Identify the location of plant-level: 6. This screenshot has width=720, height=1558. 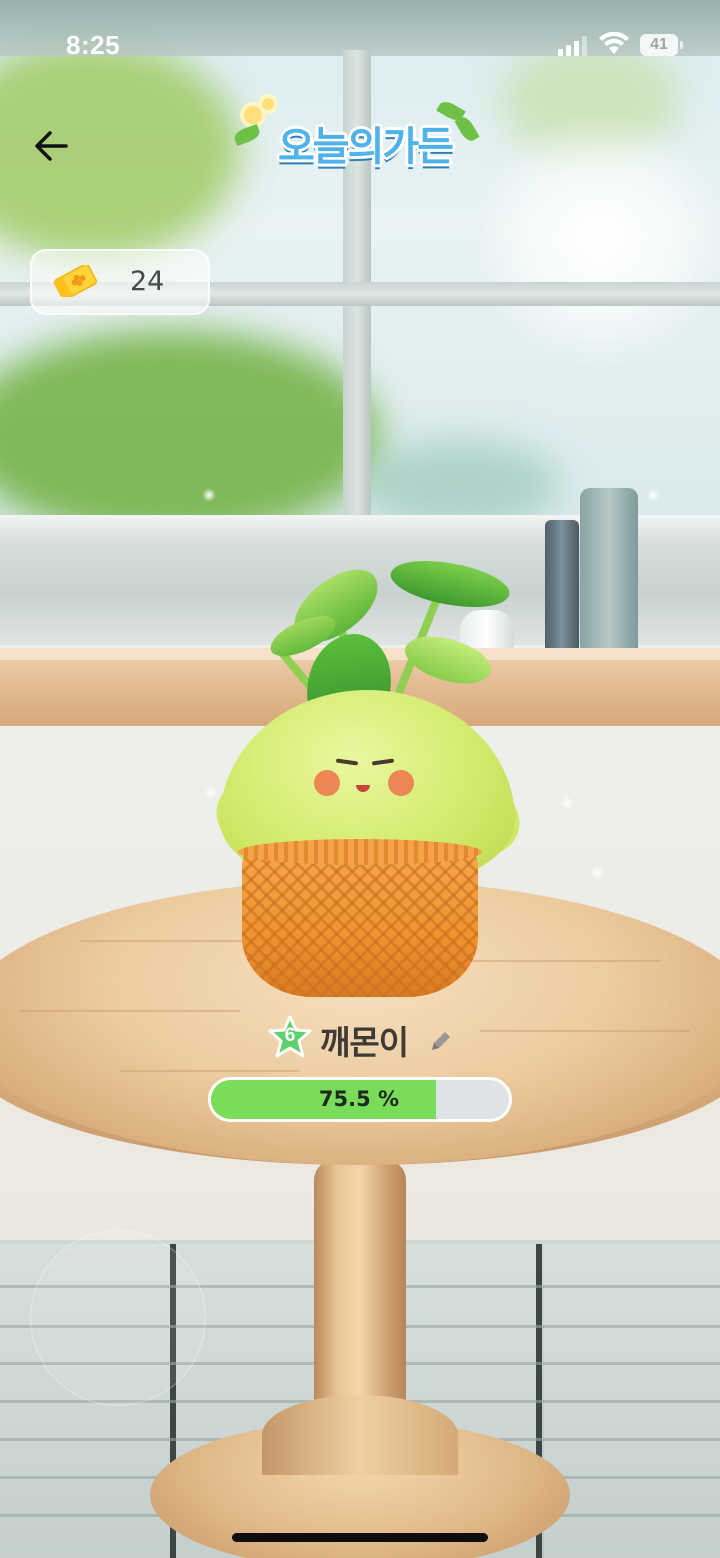
(290, 1035).